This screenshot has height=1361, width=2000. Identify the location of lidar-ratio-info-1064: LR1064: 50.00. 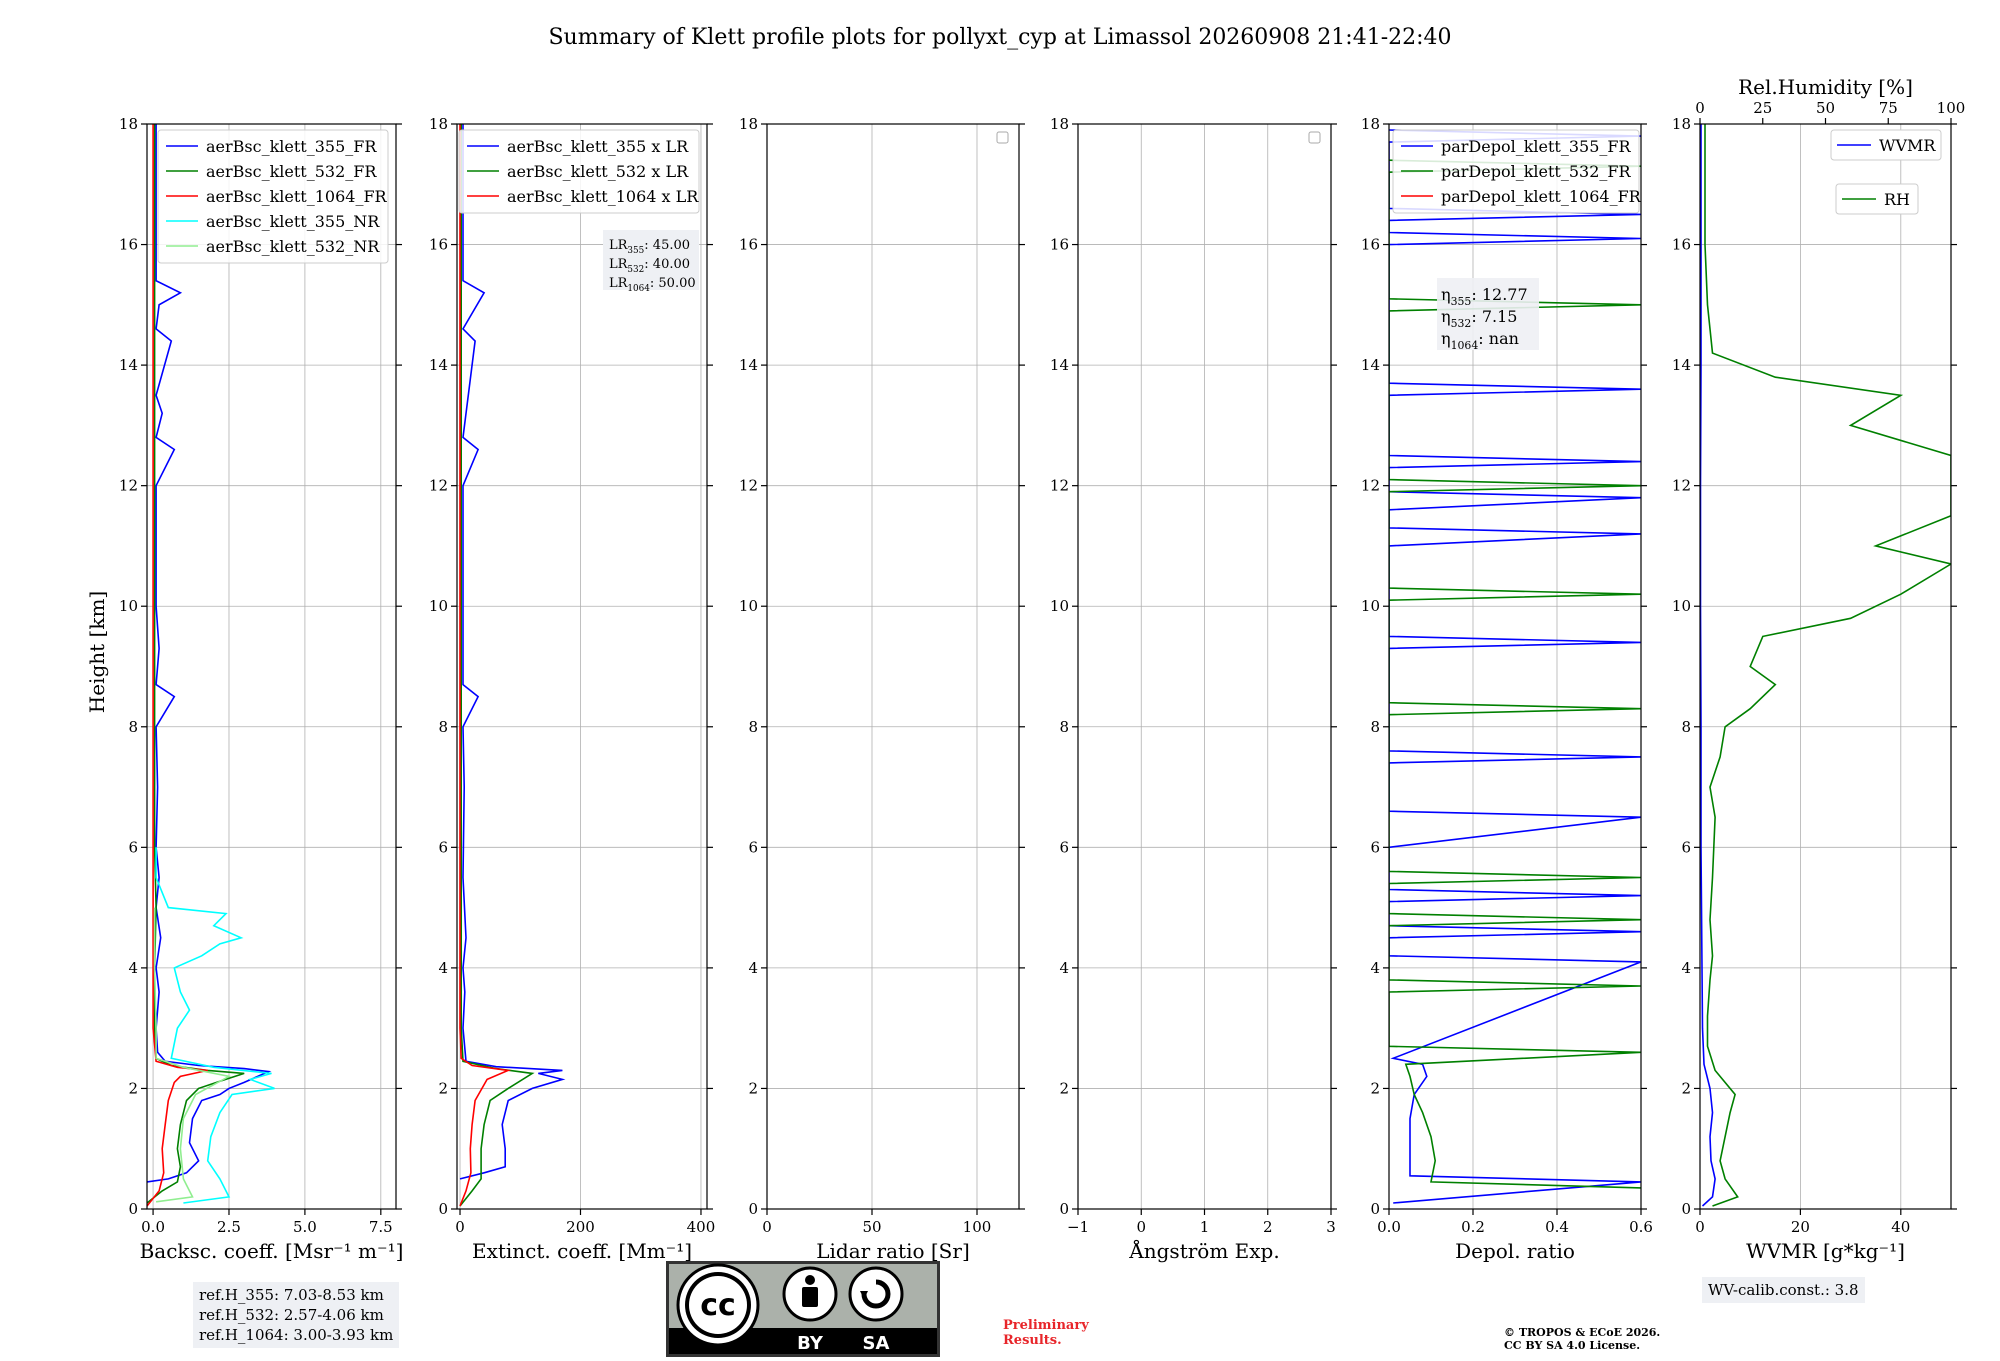
(652, 285).